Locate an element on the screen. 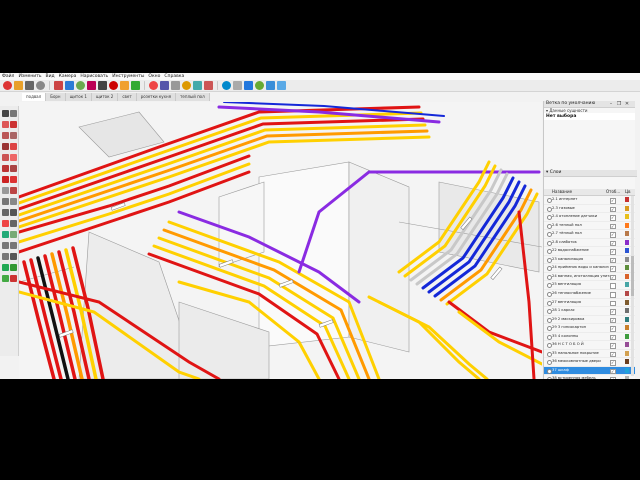  sync-icon is located at coordinates (270, 85).